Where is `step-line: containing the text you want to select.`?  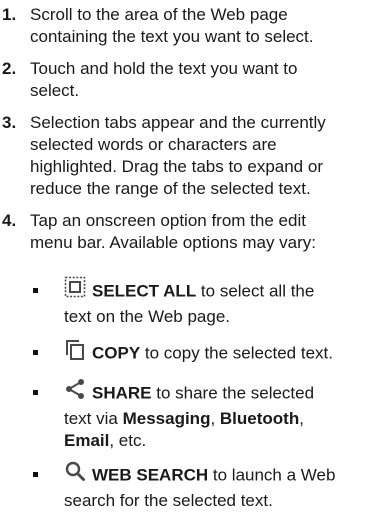
step-line: containing the text you want to select. is located at coordinates (172, 36).